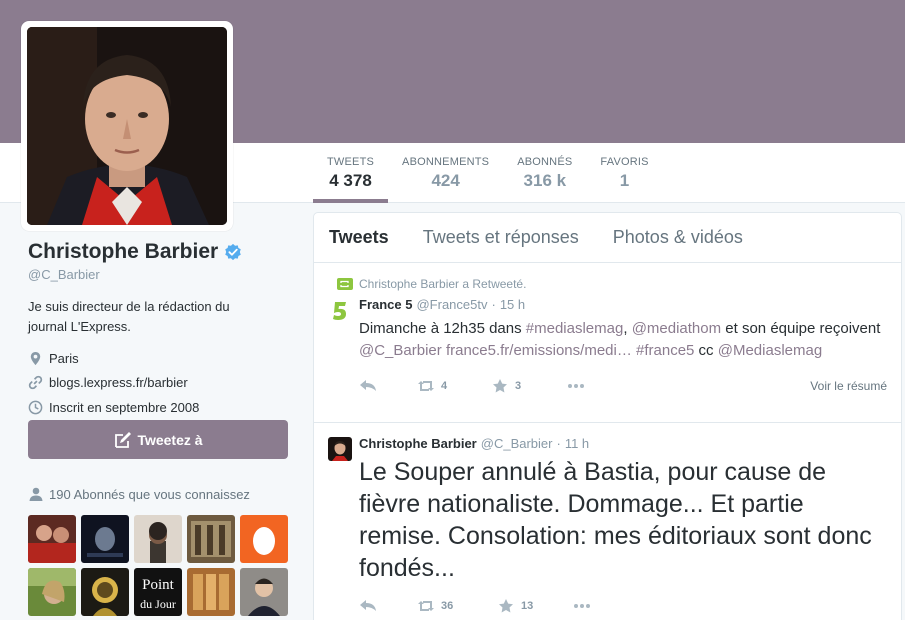 The image size is (905, 620). Describe the element at coordinates (35, 407) in the screenshot. I see `calendar-icon` at that location.